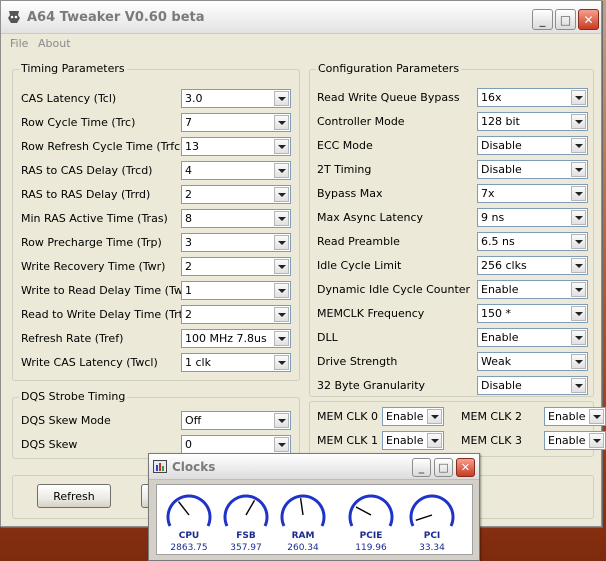 This screenshot has width=606, height=561. What do you see at coordinates (236, 218) in the screenshot?
I see `min-ras-active-time-tras-select: 8` at bounding box center [236, 218].